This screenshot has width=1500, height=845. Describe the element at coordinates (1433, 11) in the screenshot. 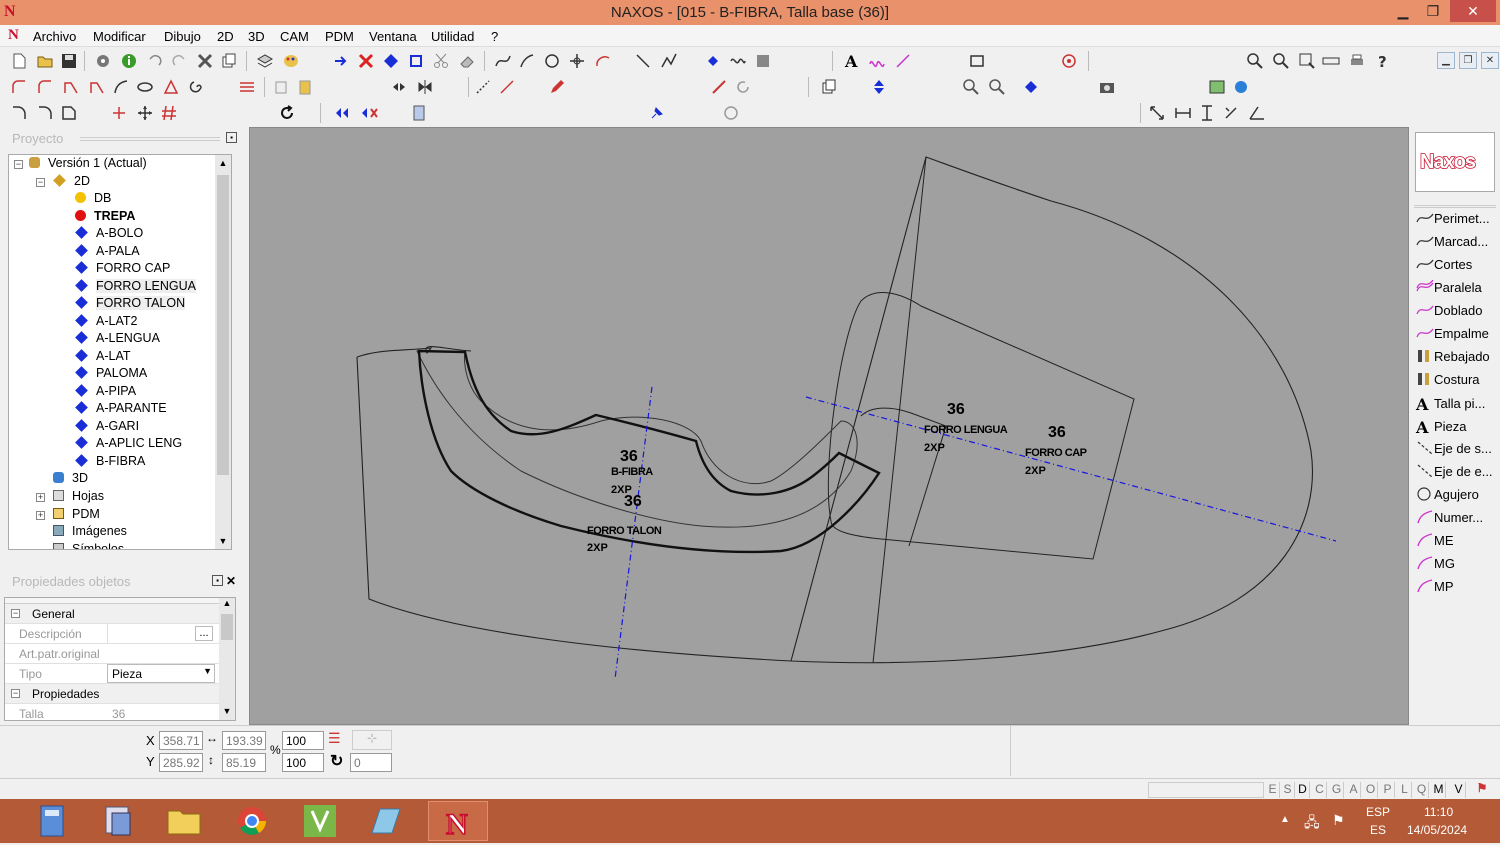

I see `maximize-button: ❐` at that location.